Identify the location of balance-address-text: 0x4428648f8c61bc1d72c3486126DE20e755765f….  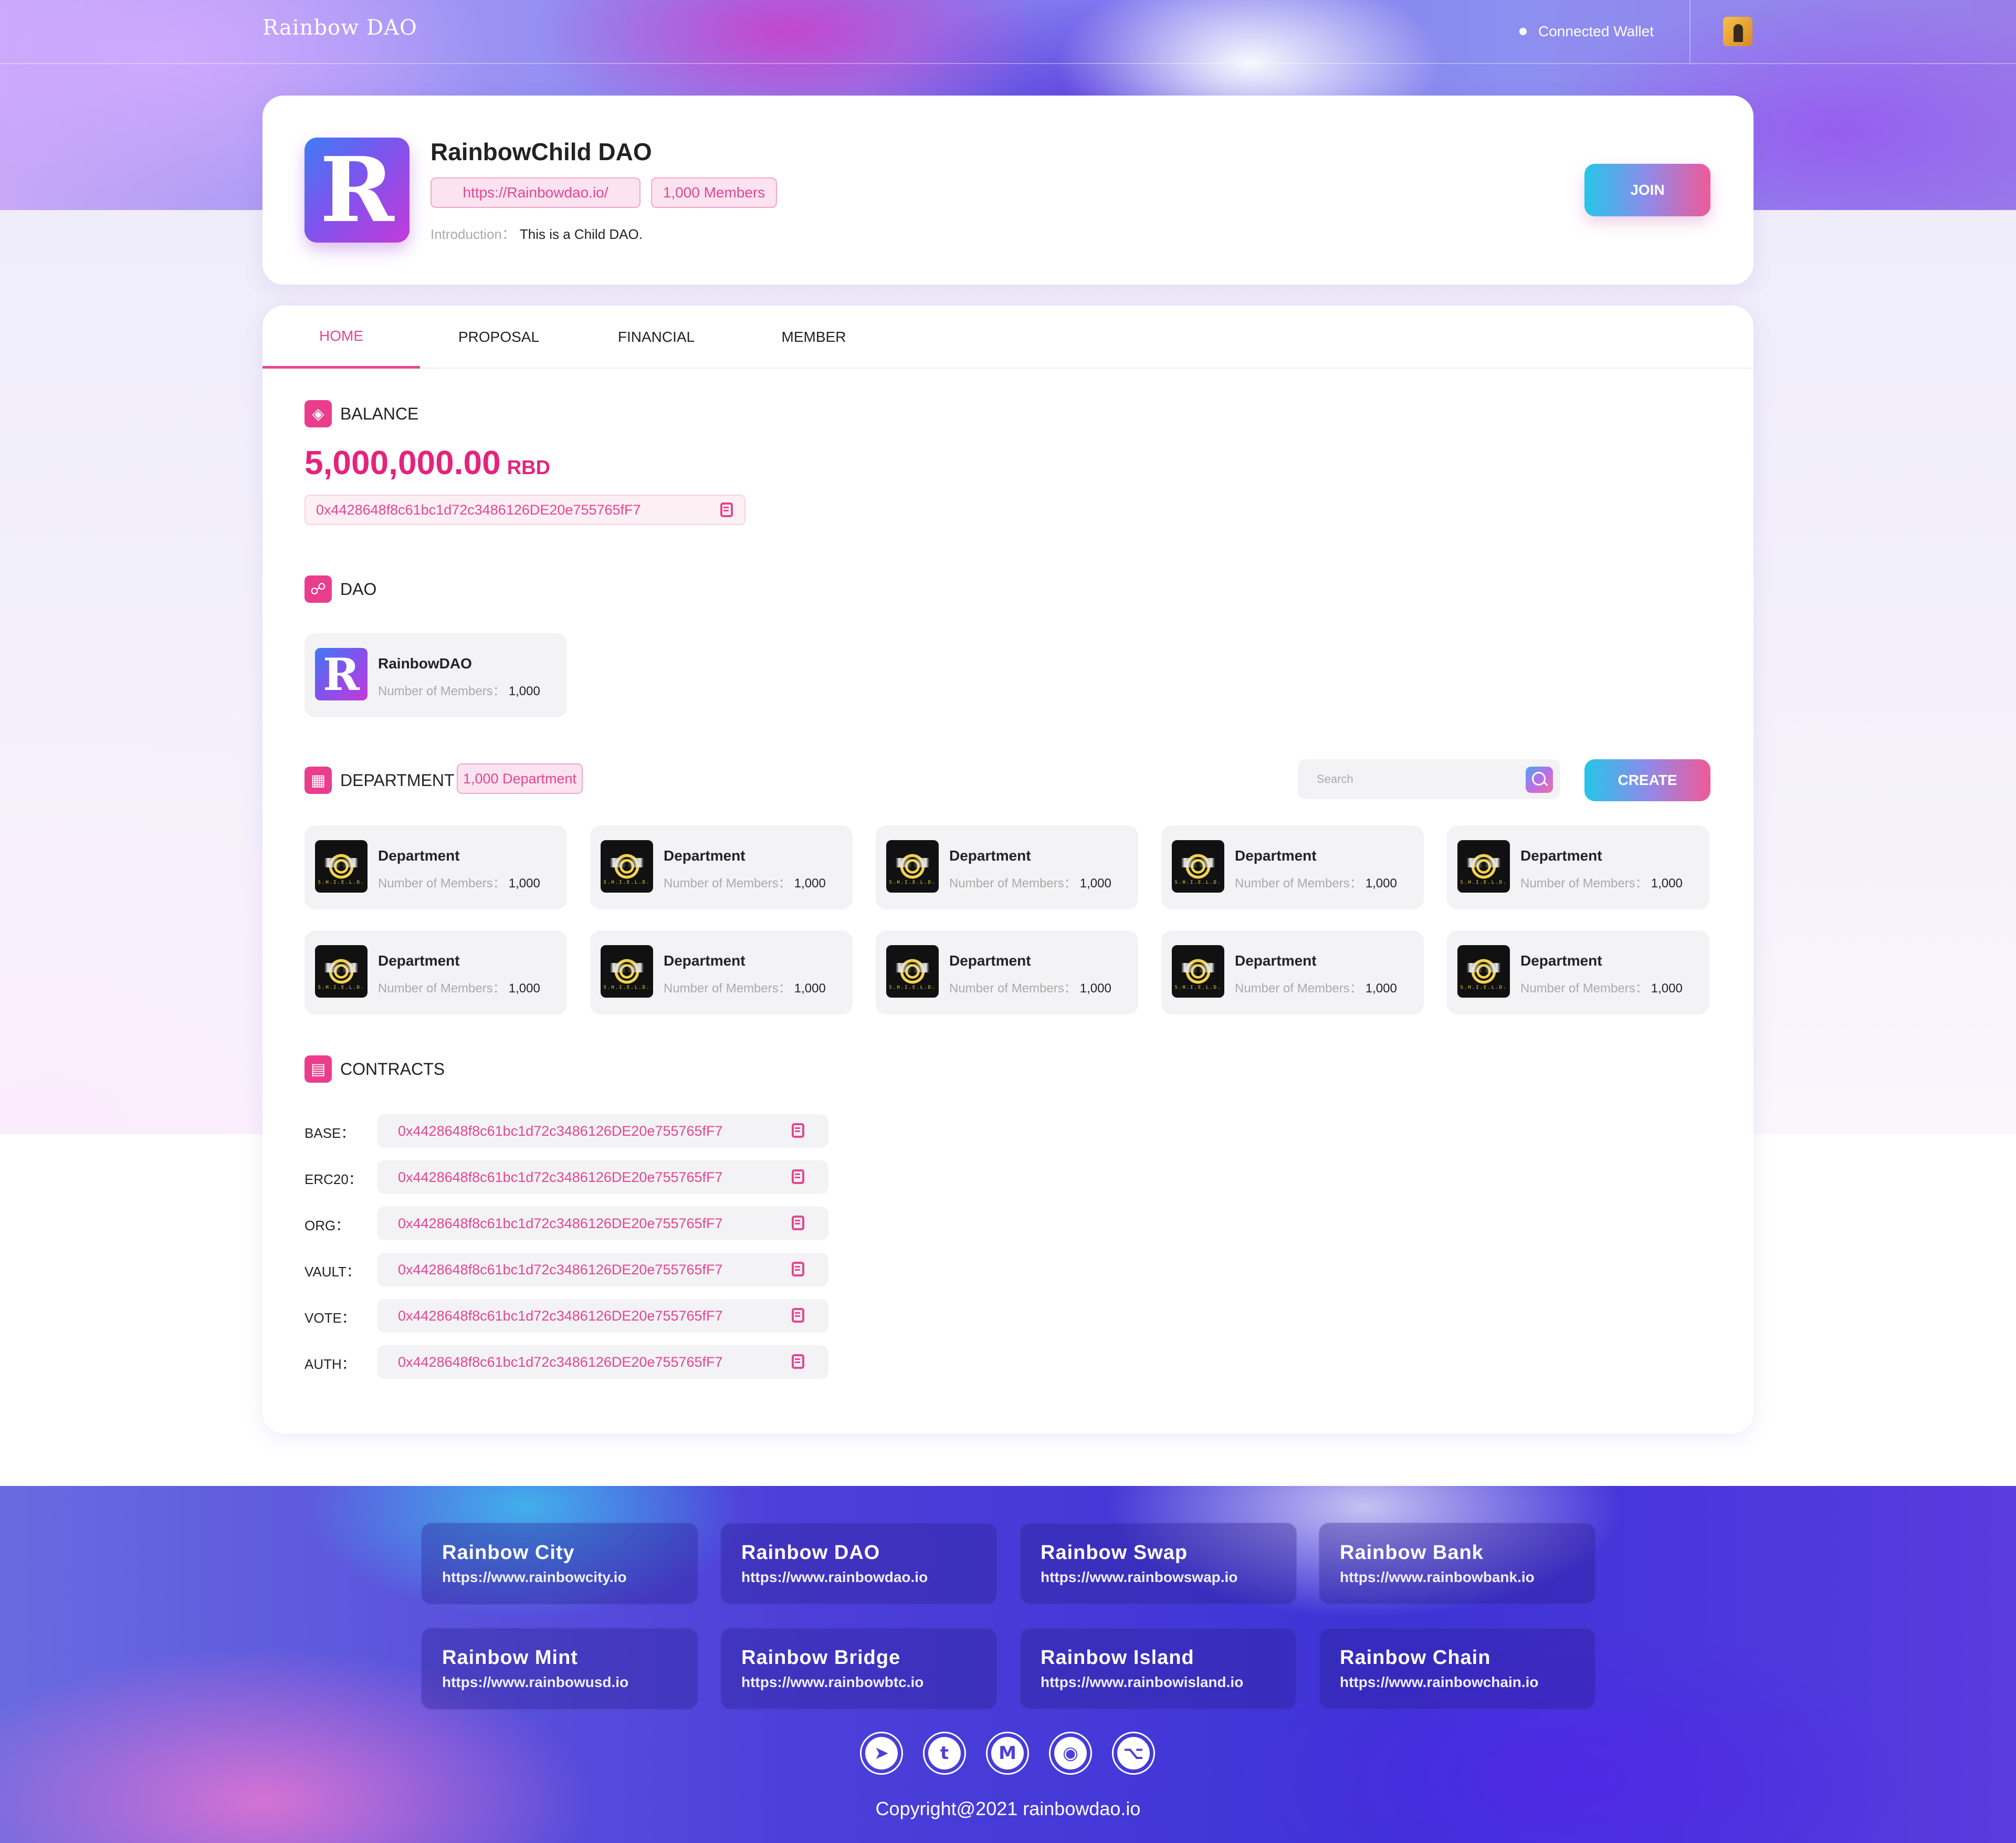
(478, 509).